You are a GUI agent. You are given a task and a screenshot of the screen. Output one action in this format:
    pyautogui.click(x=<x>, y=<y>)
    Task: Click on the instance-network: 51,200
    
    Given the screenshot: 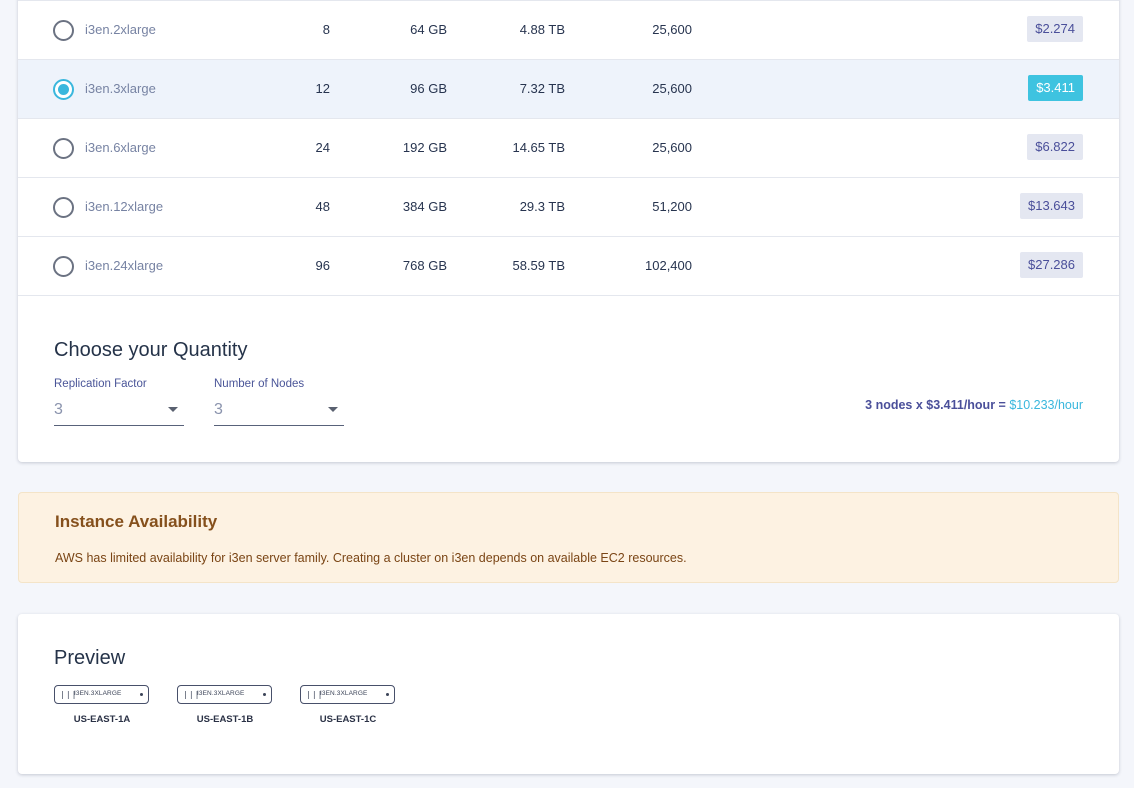 What is the action you would take?
    pyautogui.click(x=672, y=206)
    